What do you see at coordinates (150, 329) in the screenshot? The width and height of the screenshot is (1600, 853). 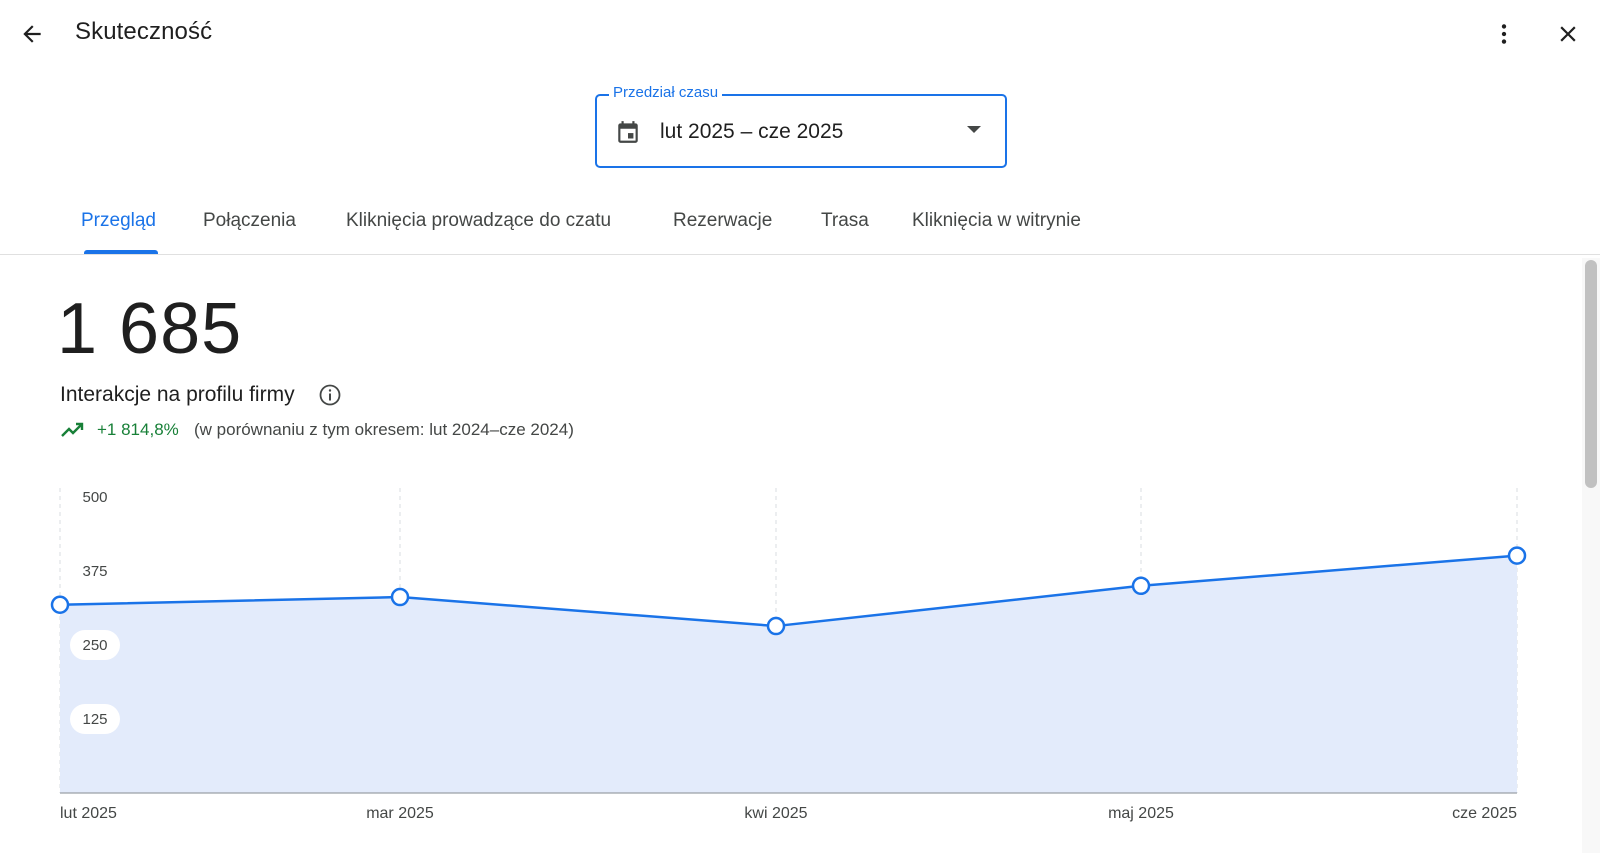 I see `total-interactions: 1 685` at bounding box center [150, 329].